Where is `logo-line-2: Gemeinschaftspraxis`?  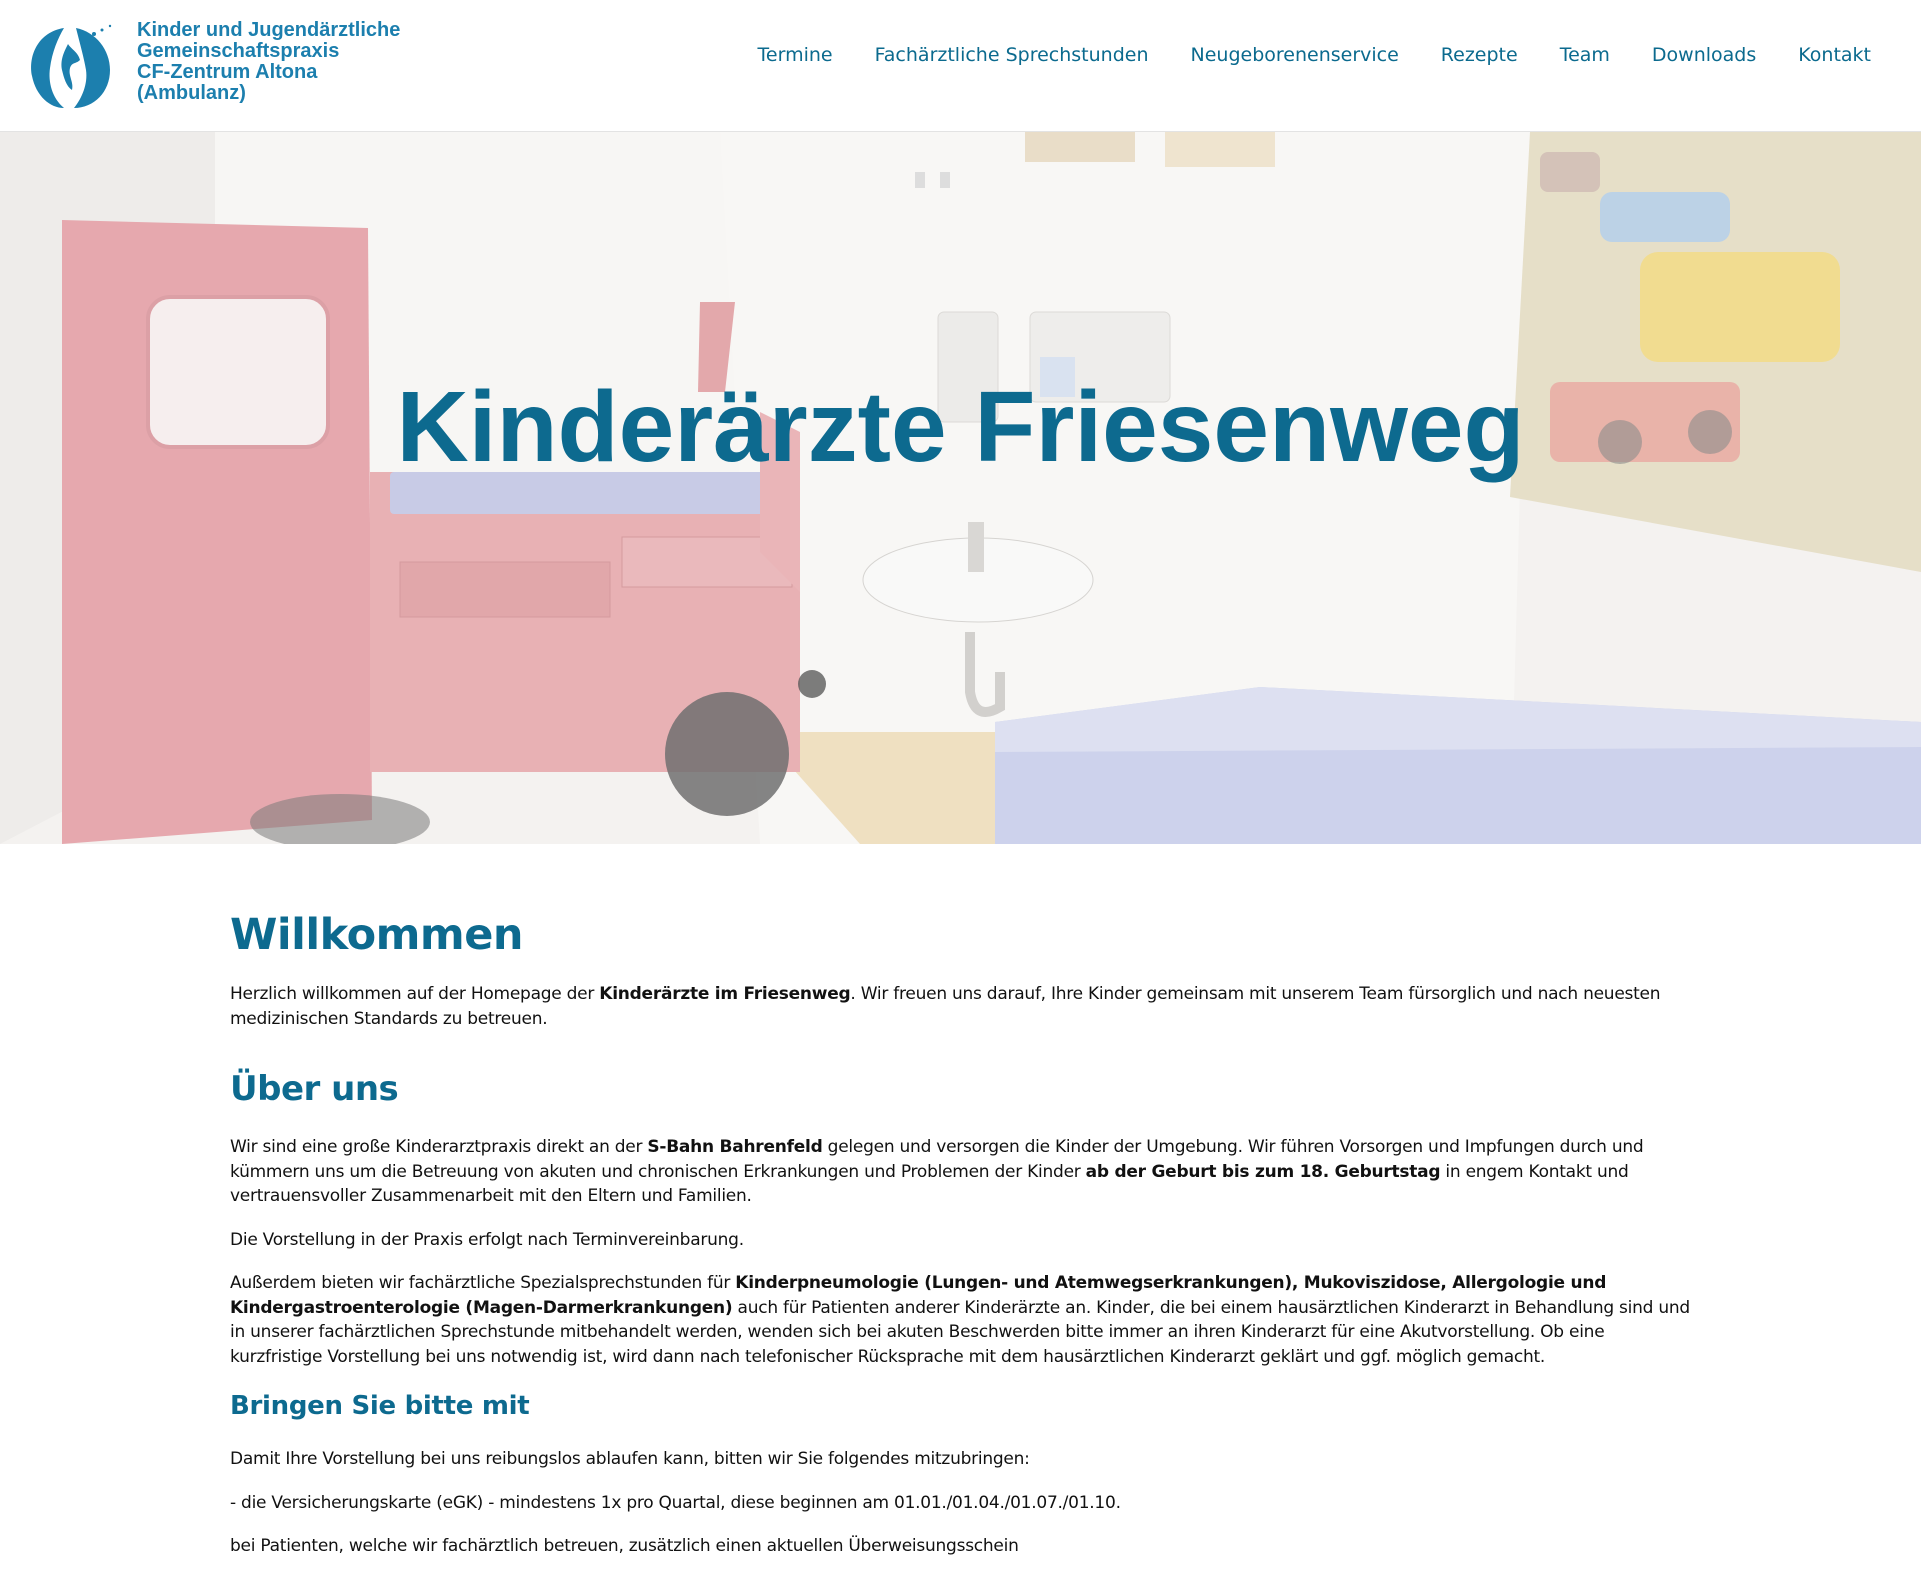 logo-line-2: Gemeinschaftspraxis is located at coordinates (238, 51).